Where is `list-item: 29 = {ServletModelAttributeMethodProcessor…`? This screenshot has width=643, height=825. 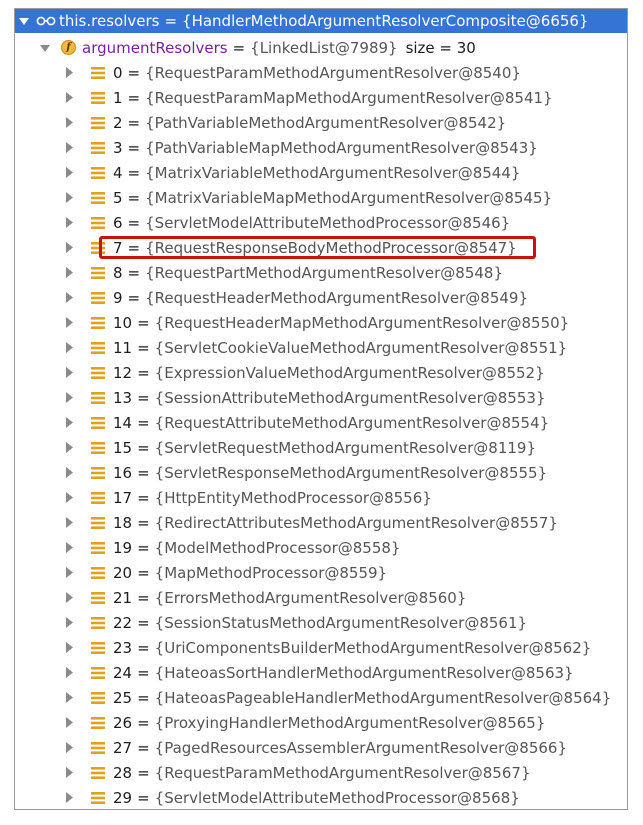
list-item: 29 = {ServletModelAttributeMethodProcessor… is located at coordinates (321, 797).